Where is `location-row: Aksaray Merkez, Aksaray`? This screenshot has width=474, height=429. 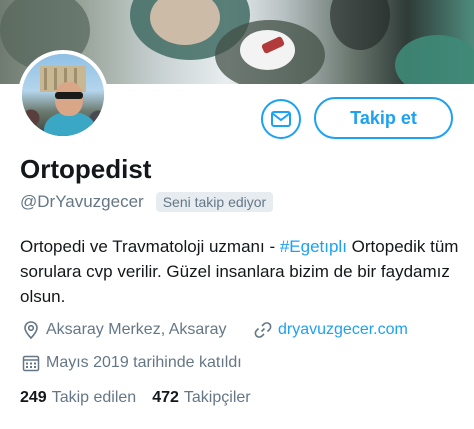 location-row: Aksaray Merkez, Aksaray is located at coordinates (123, 330).